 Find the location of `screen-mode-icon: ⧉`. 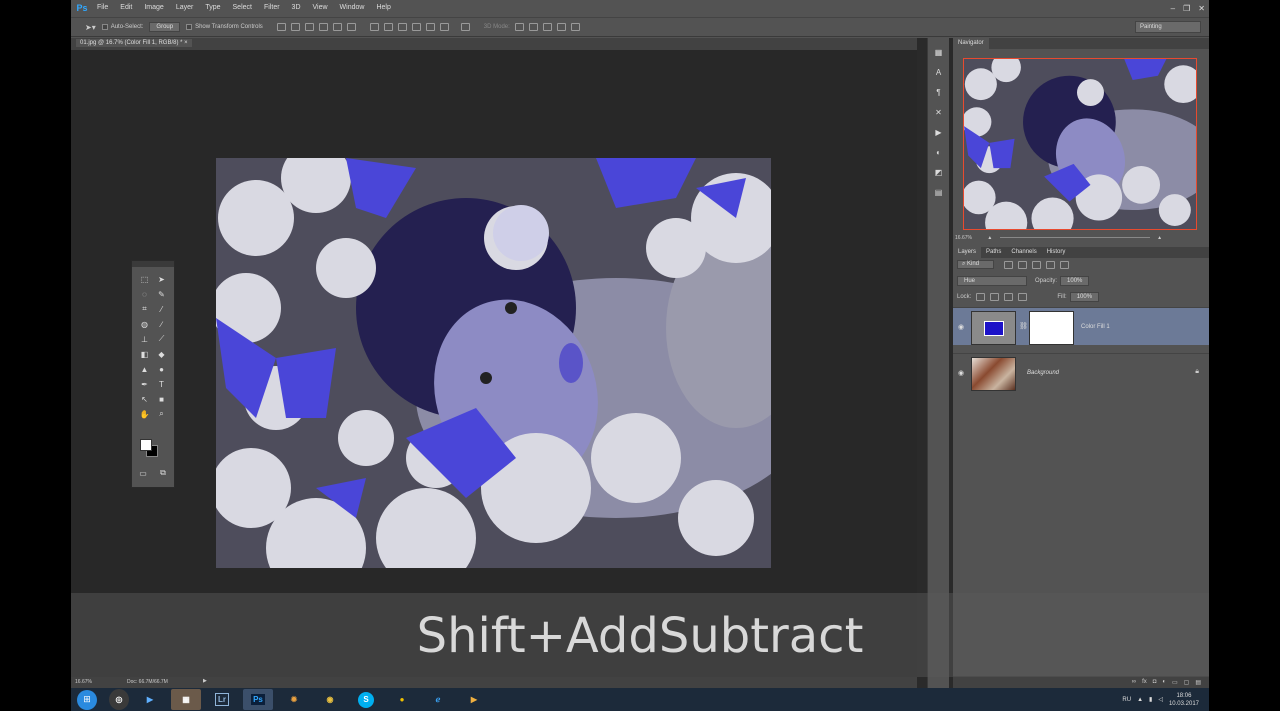

screen-mode-icon: ⧉ is located at coordinates (163, 473).